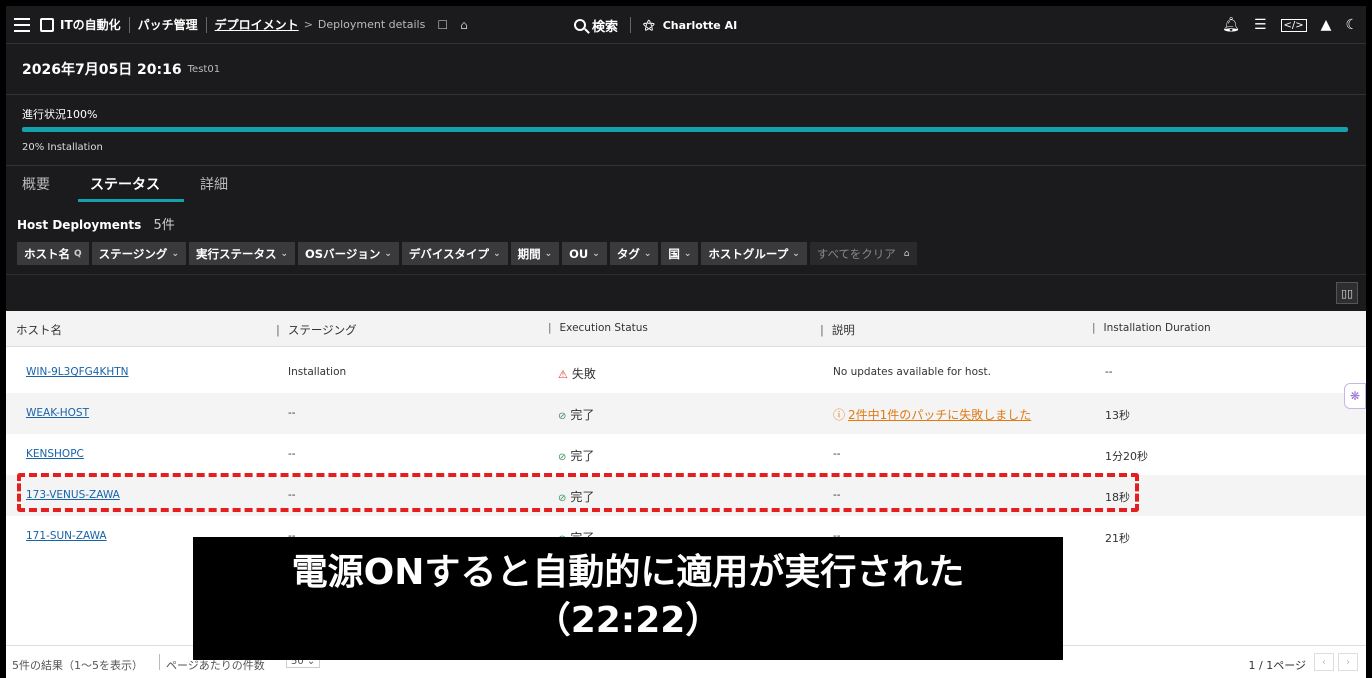 The image size is (1372, 678). I want to click on filter-label: 期間, so click(529, 253).